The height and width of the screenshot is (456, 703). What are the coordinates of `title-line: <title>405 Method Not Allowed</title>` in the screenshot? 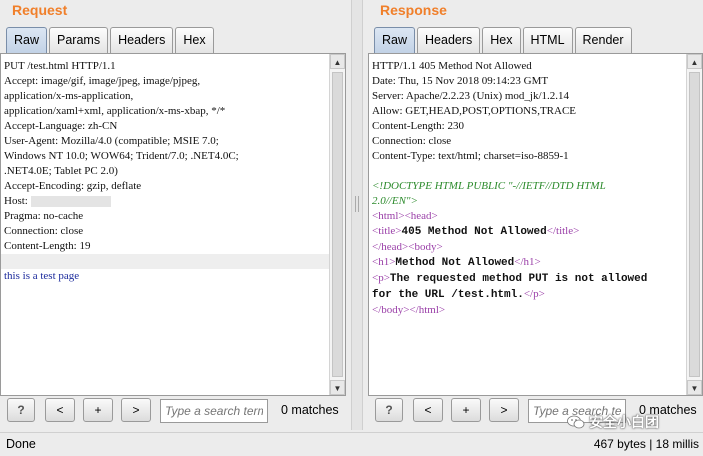 It's located at (527, 232).